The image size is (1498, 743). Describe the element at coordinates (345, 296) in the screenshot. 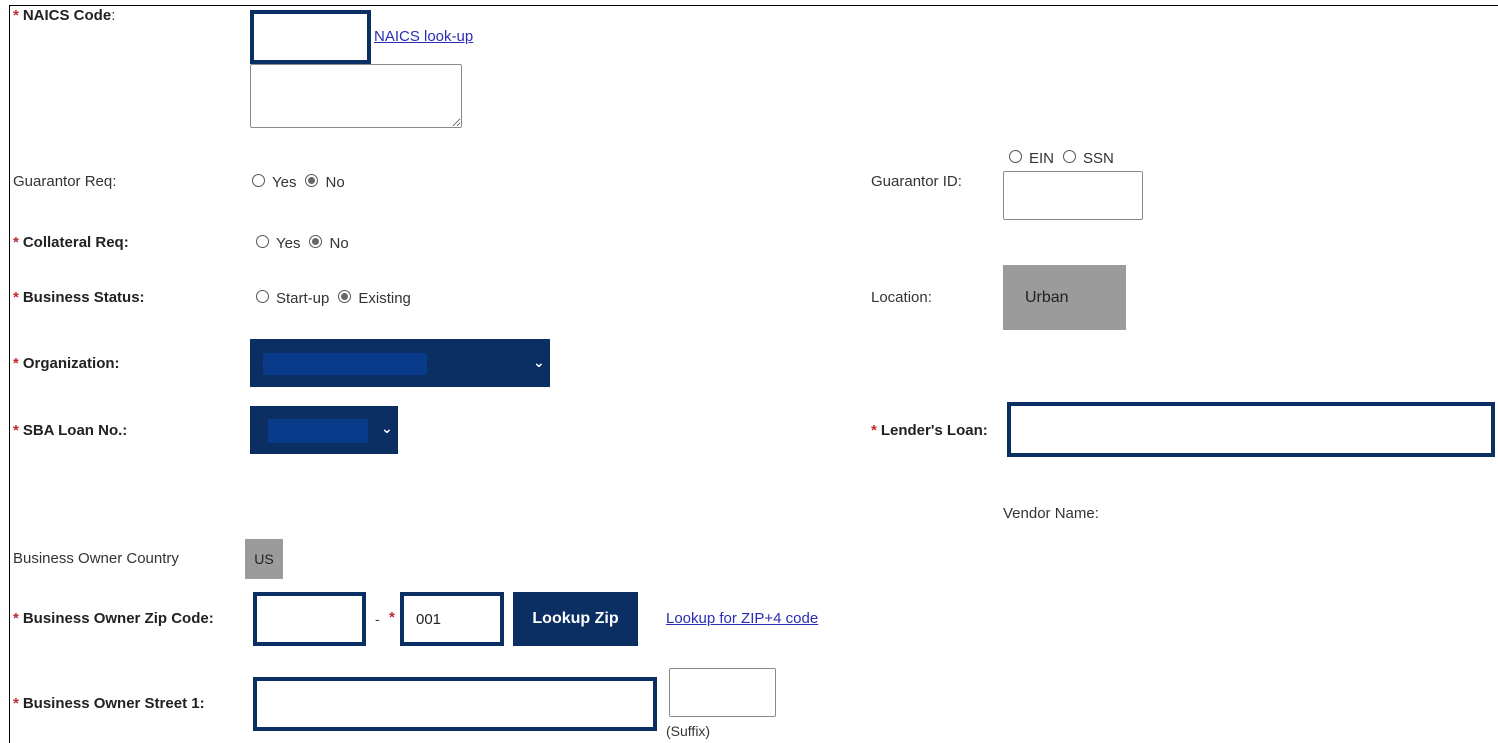

I see `existing-radio` at that location.